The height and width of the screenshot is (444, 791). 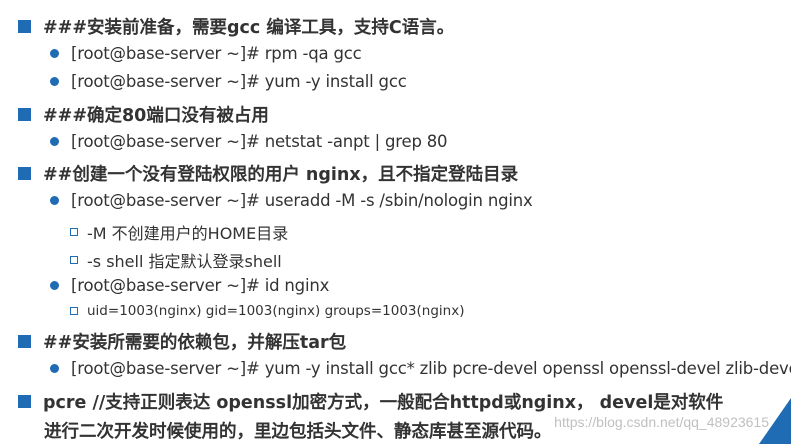 What do you see at coordinates (281, 175) in the screenshot?
I see `line-text: ##创建一个没有登陆权限的用户 nginx，且不指定登陆目录` at bounding box center [281, 175].